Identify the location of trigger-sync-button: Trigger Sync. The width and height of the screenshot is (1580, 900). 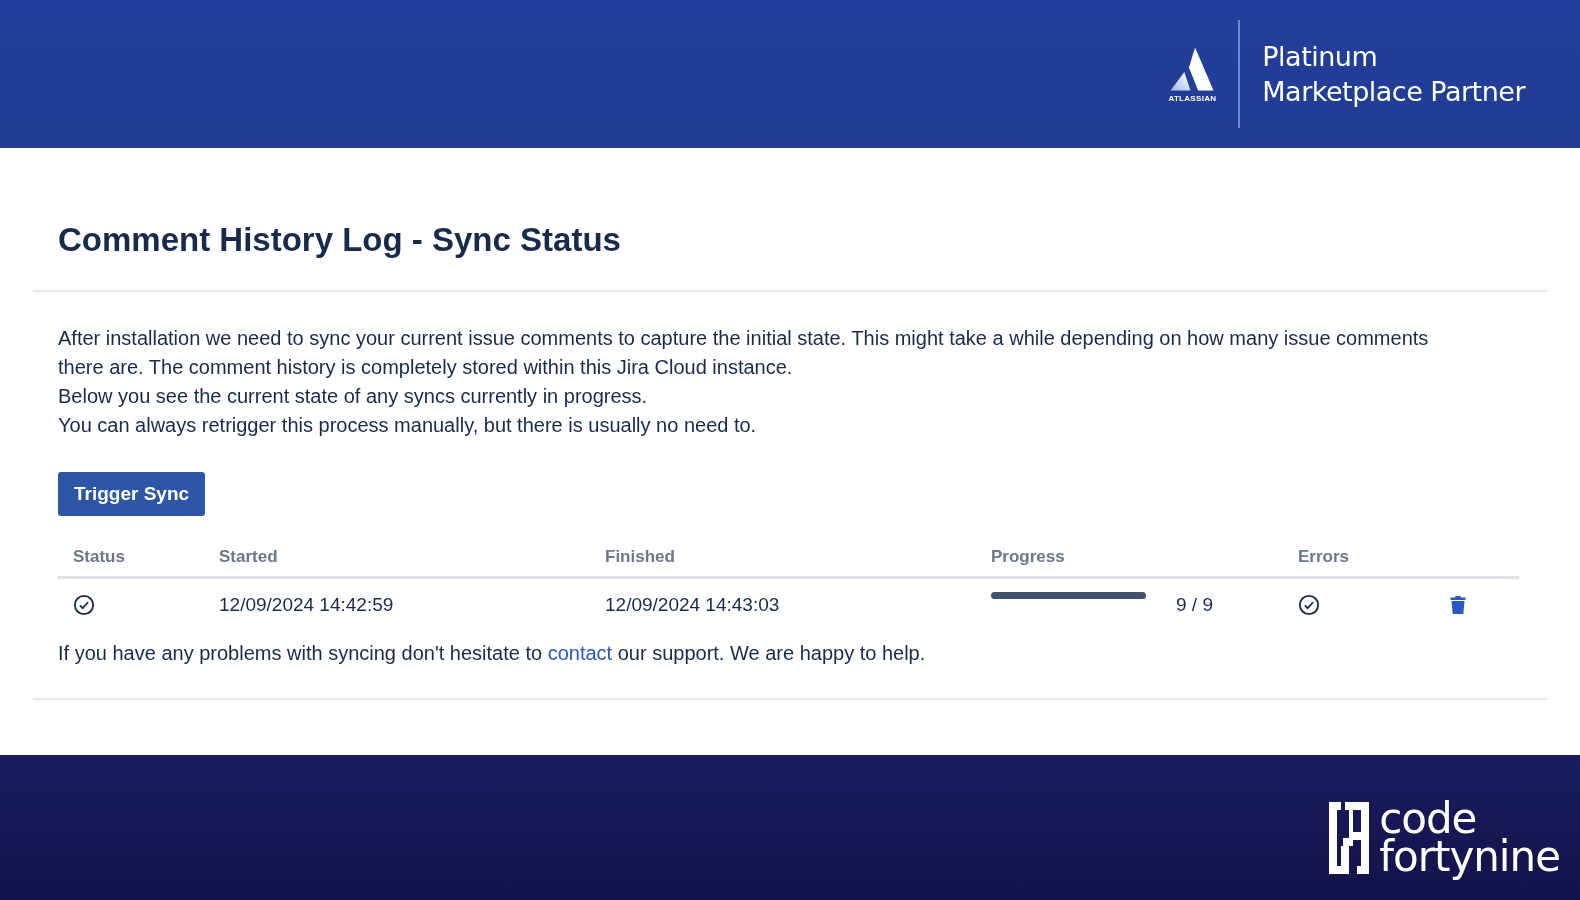
(132, 494).